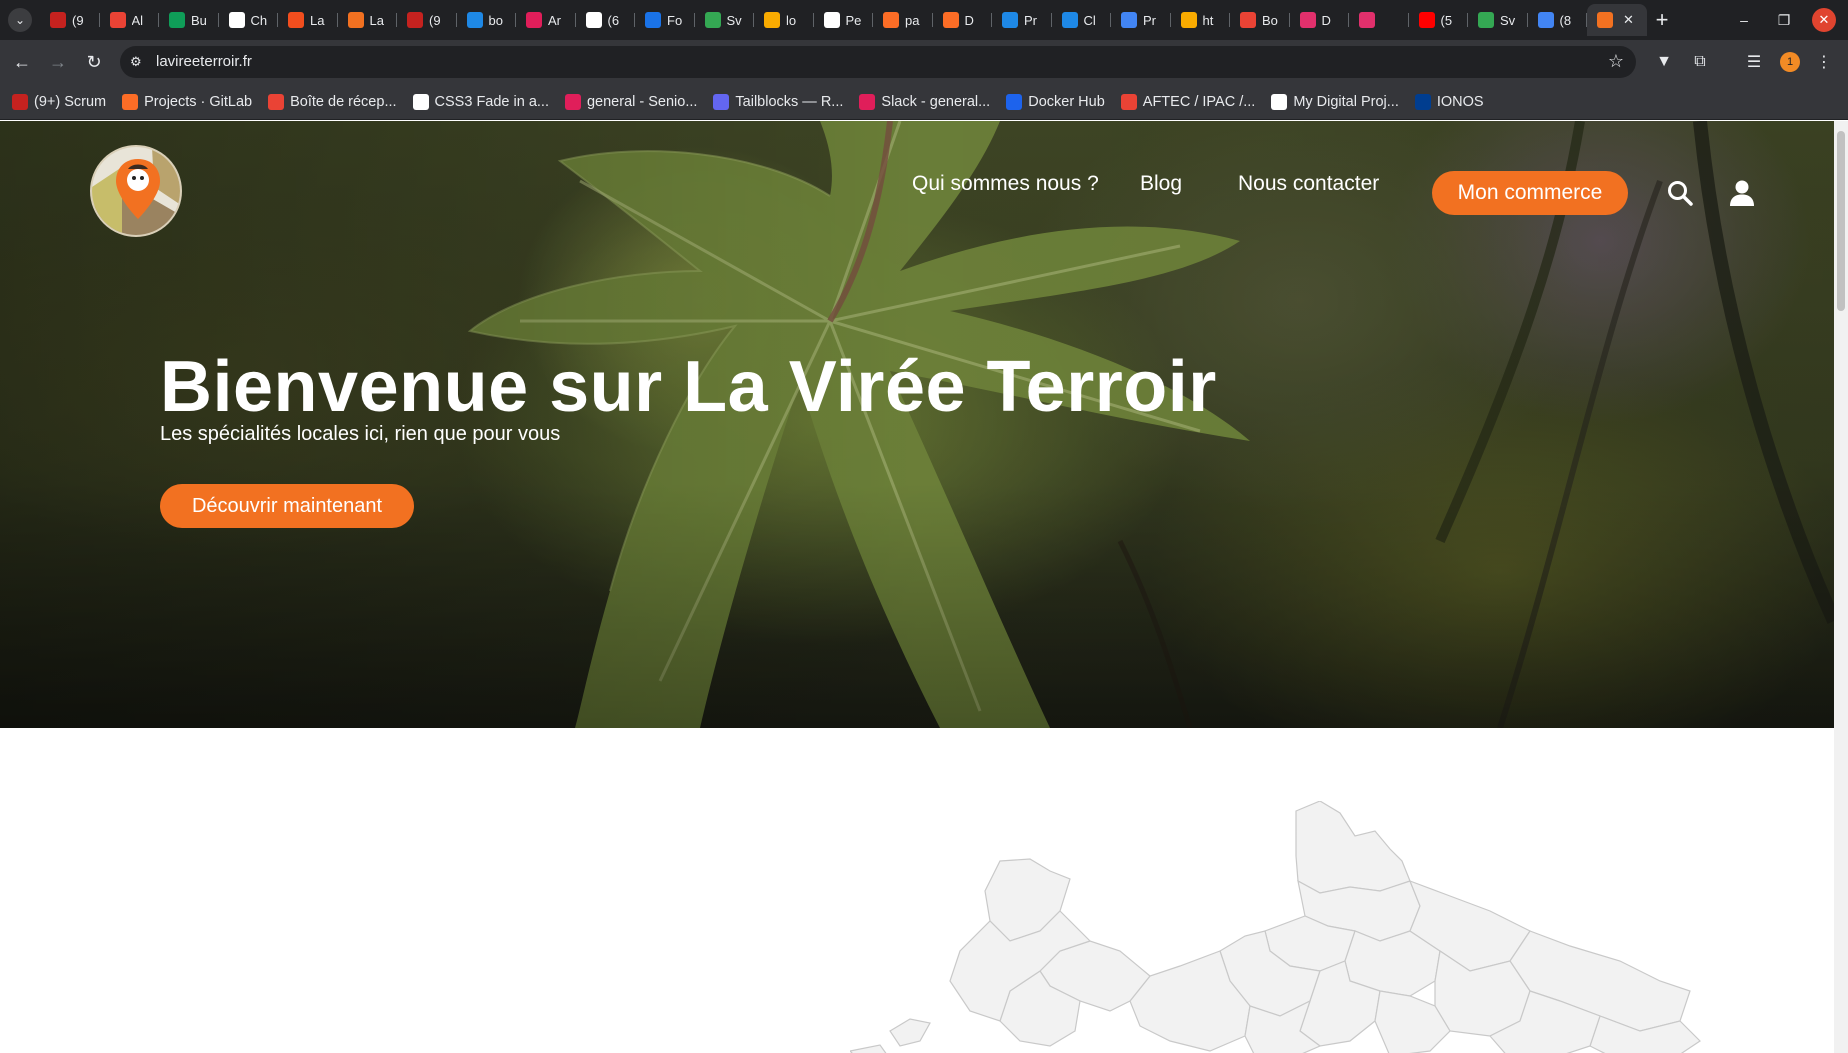  What do you see at coordinates (1628, 20) in the screenshot?
I see `tab-close-icon: ✕` at bounding box center [1628, 20].